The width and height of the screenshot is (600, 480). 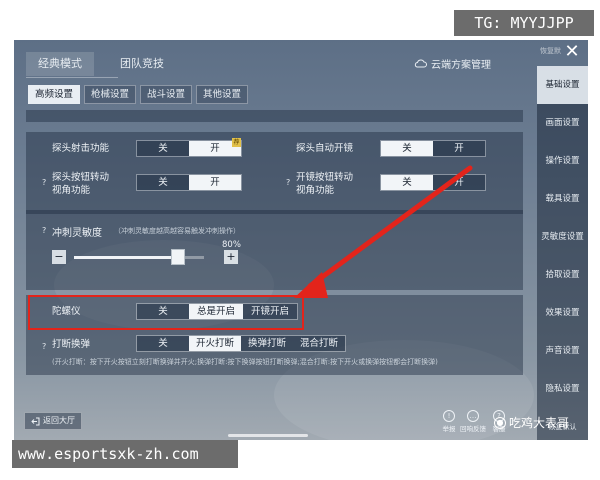 I want to click on website-watermark: www.esportsxk-zh.com, so click(x=125, y=454).